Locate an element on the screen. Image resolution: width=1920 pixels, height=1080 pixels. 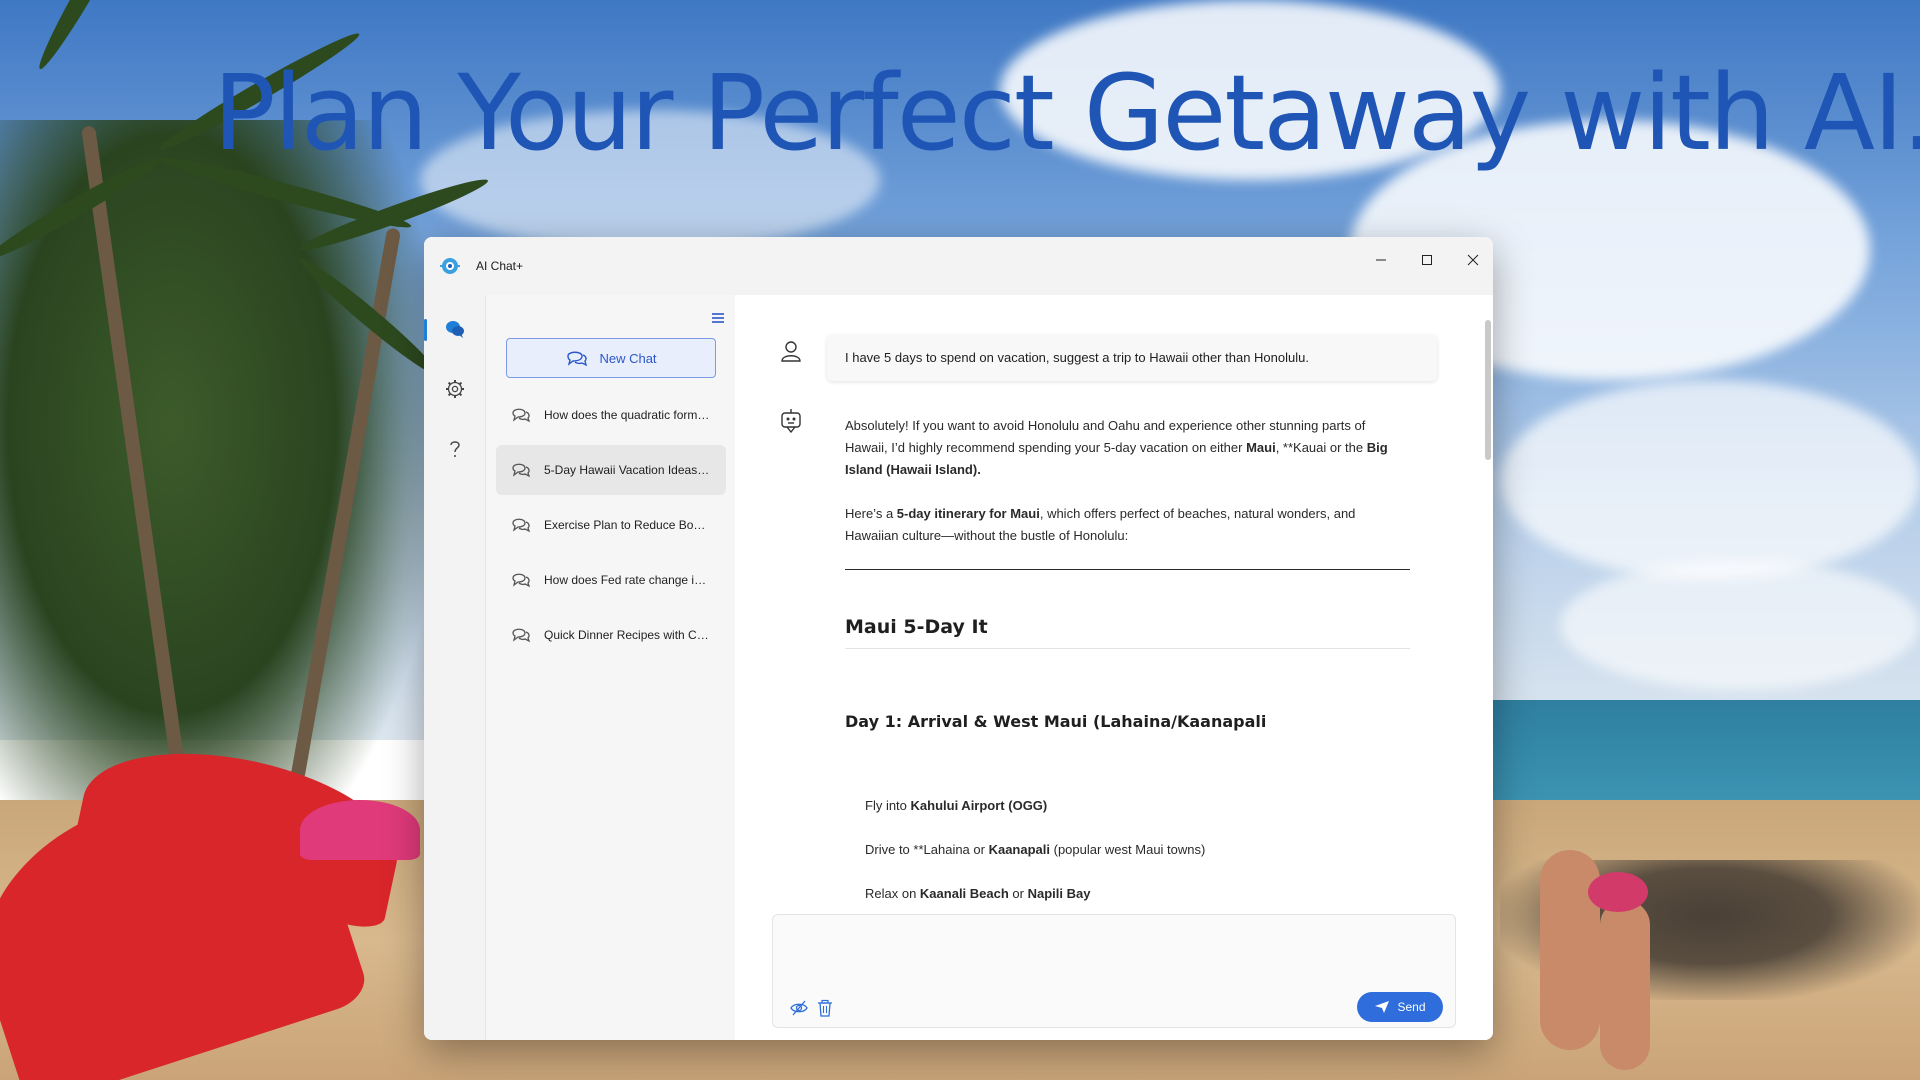
app-logo-icon is located at coordinates (450, 266).